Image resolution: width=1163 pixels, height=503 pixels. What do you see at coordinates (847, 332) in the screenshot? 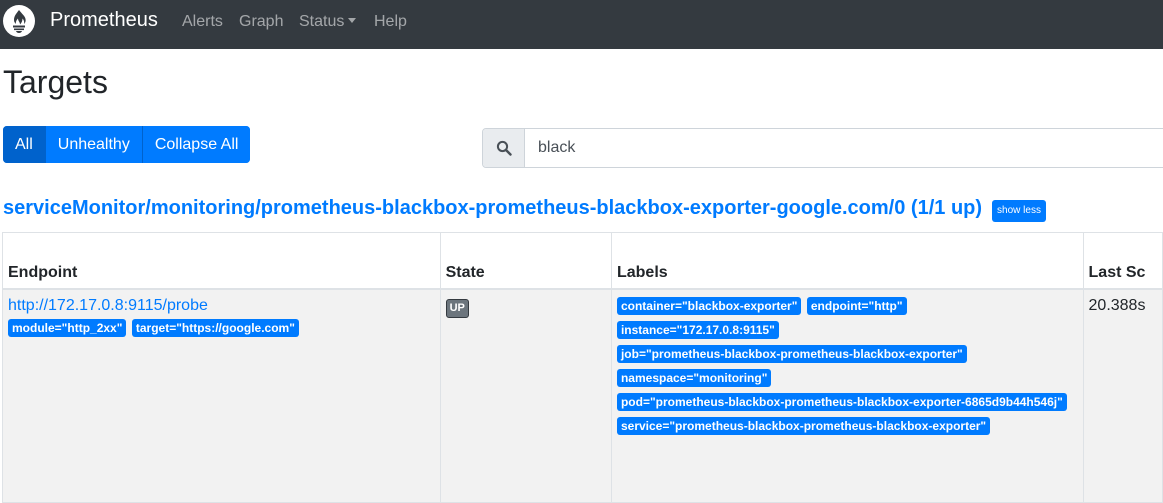
I see `label-line: instance="172.17.0.8:9115"` at bounding box center [847, 332].